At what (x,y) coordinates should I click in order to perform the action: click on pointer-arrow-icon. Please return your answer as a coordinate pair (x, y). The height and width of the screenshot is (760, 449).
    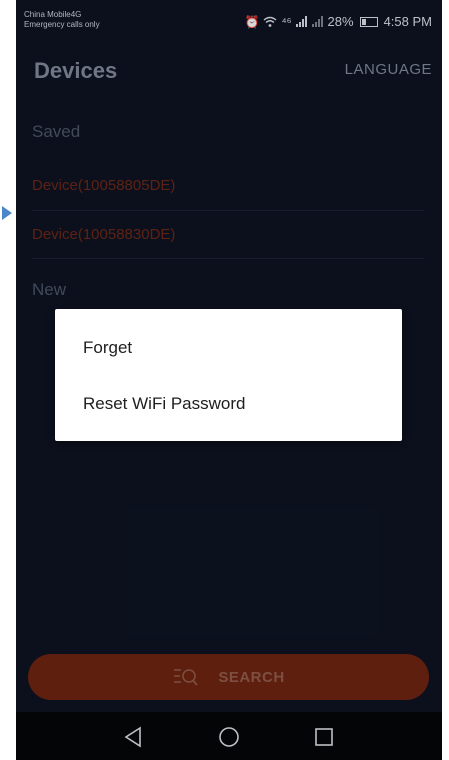
    Looking at the image, I should click on (7, 213).